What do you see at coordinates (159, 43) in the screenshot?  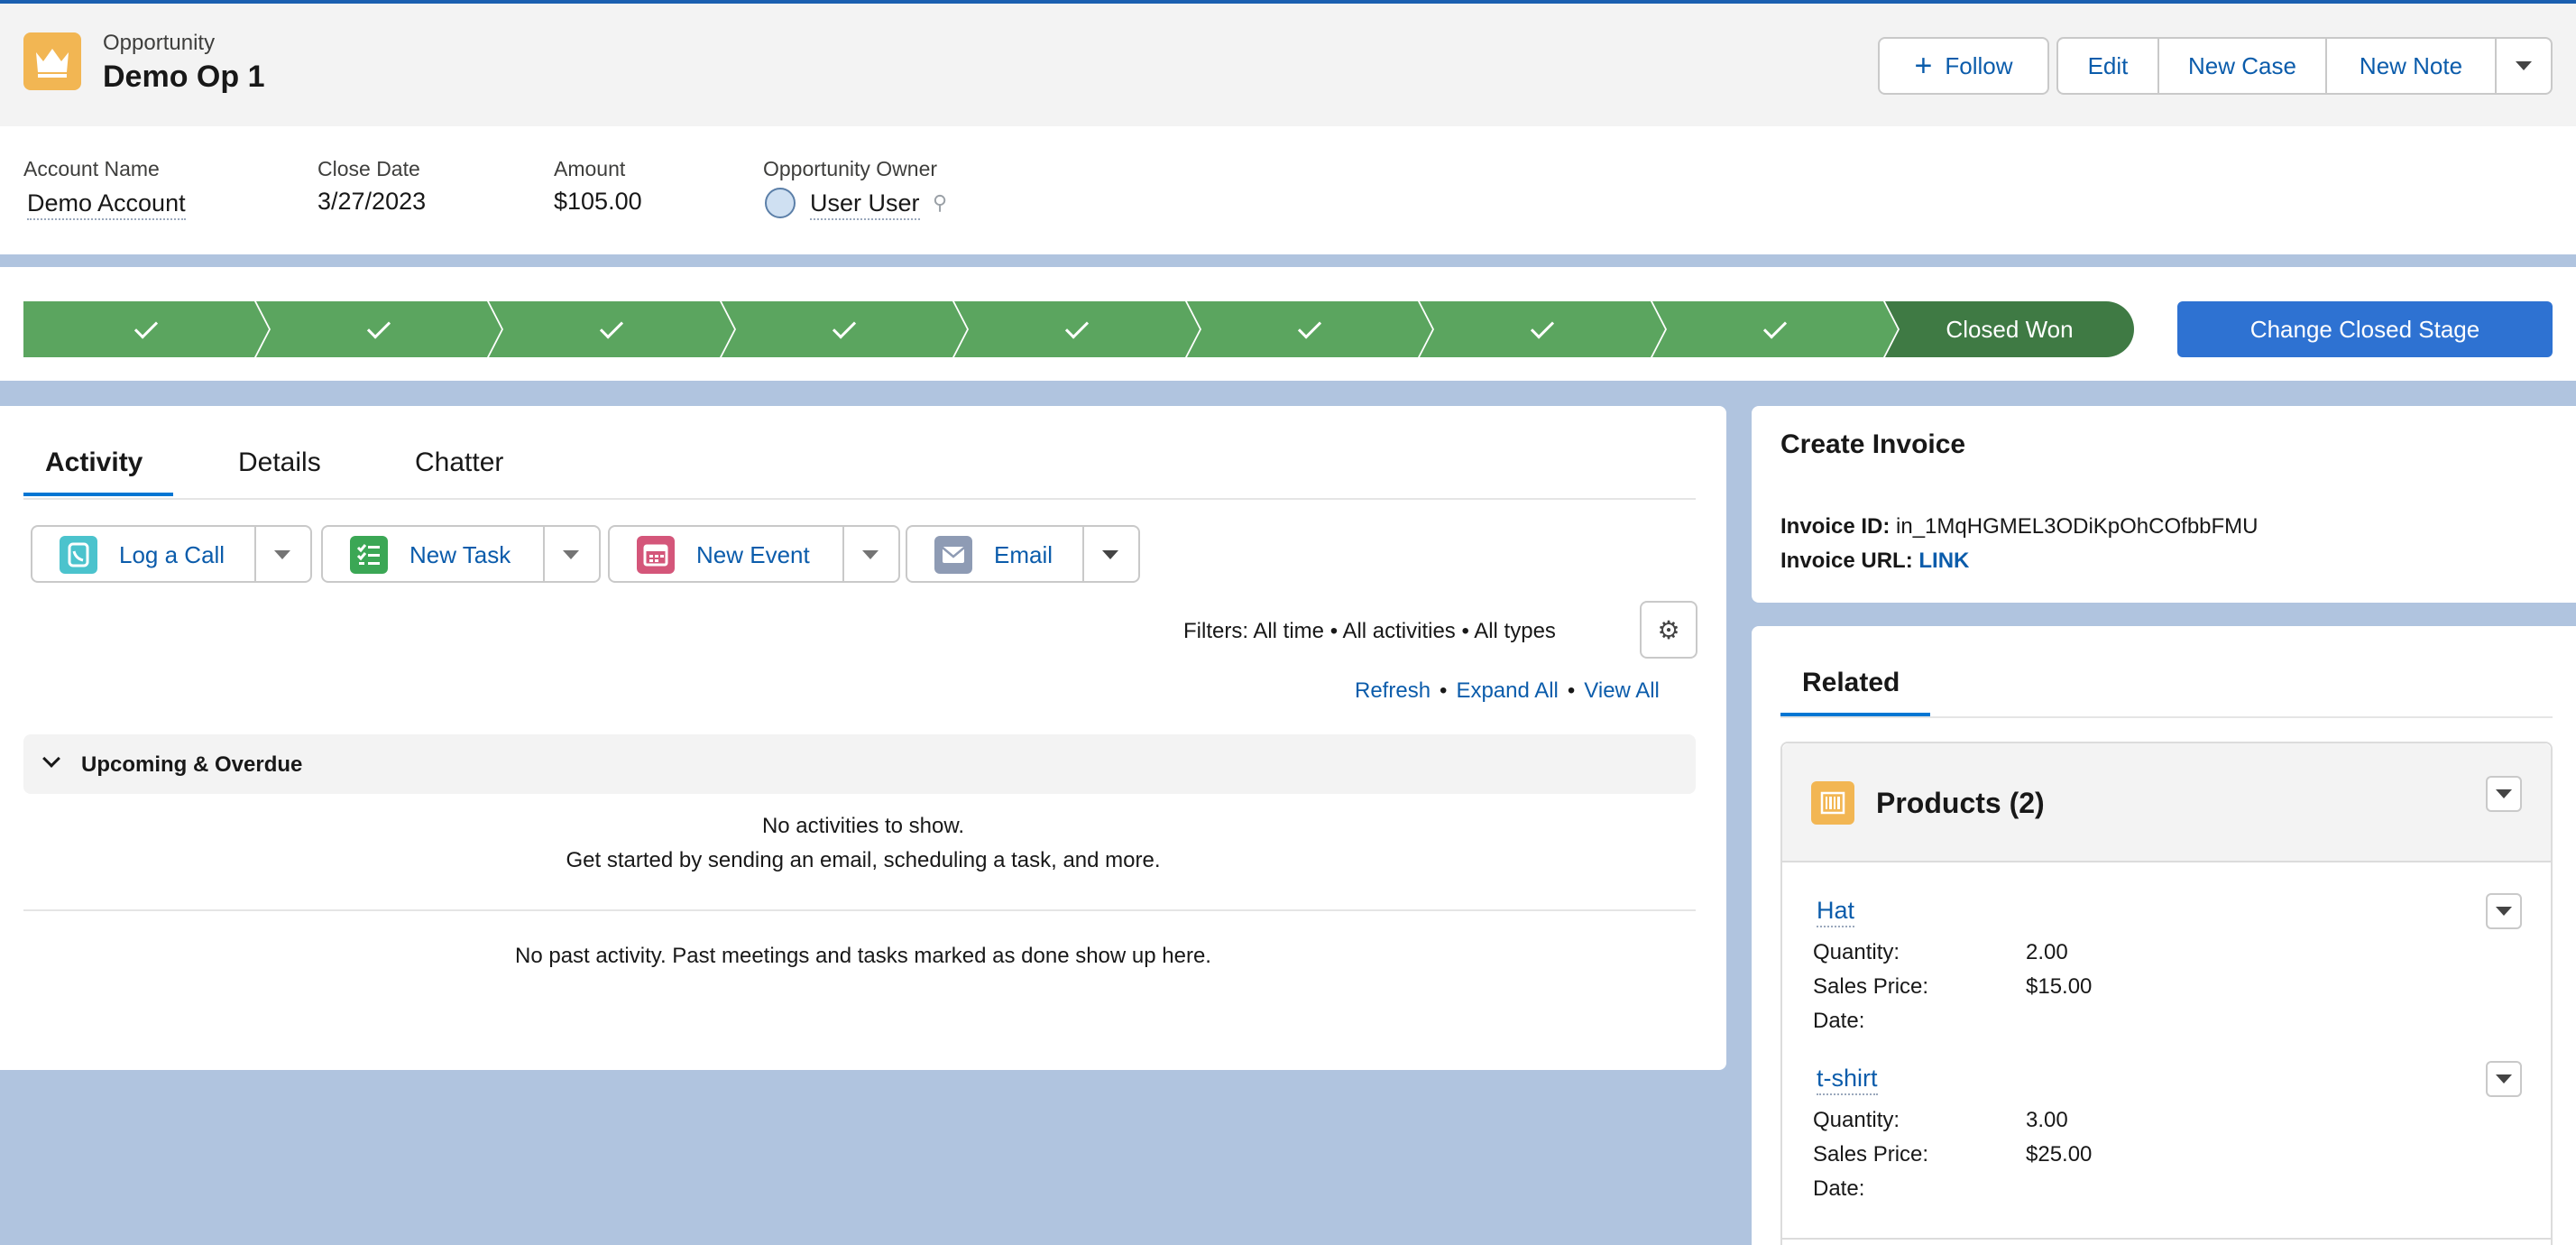 I see `object-type-label: Opportunity` at bounding box center [159, 43].